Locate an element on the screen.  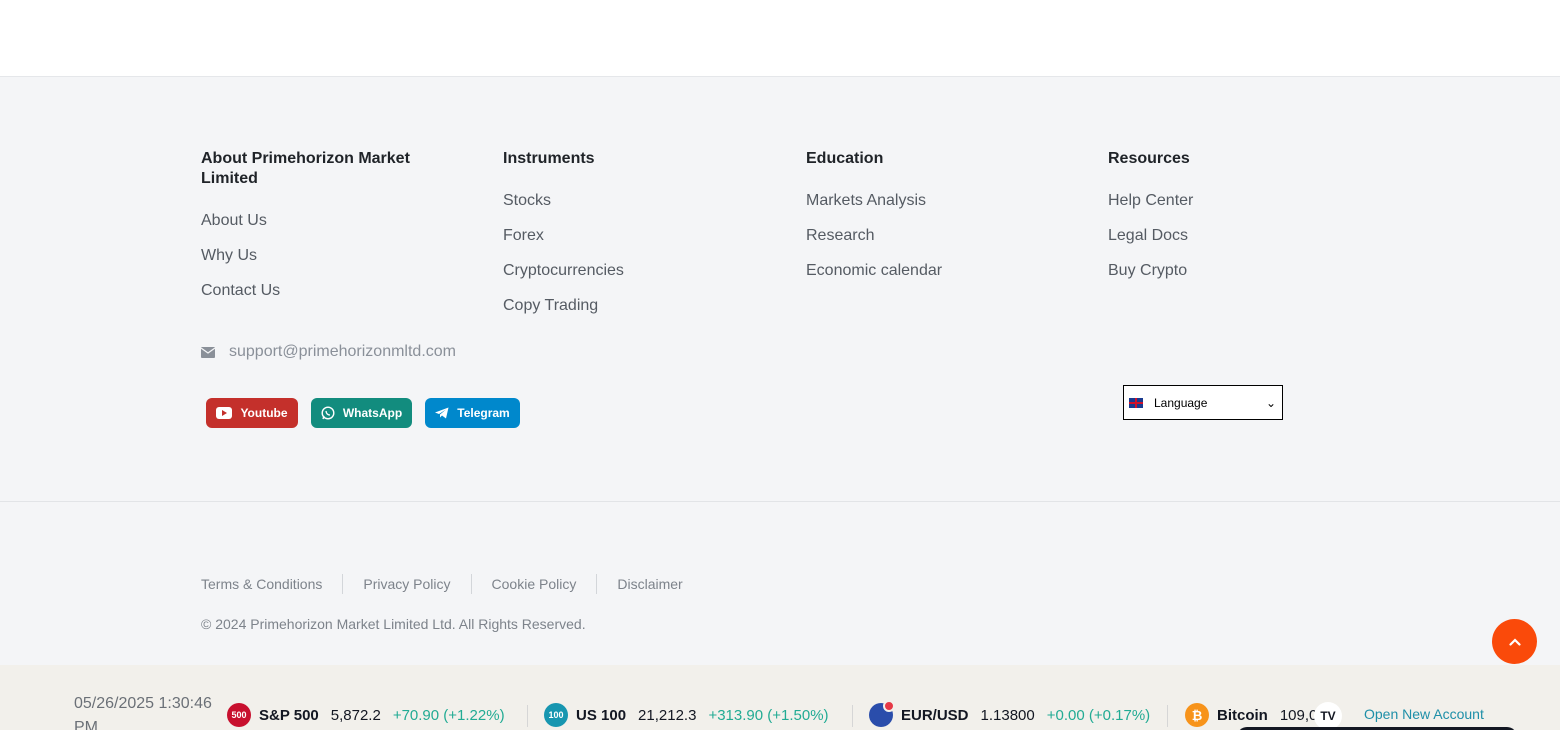
telegram-icon is located at coordinates (442, 413).